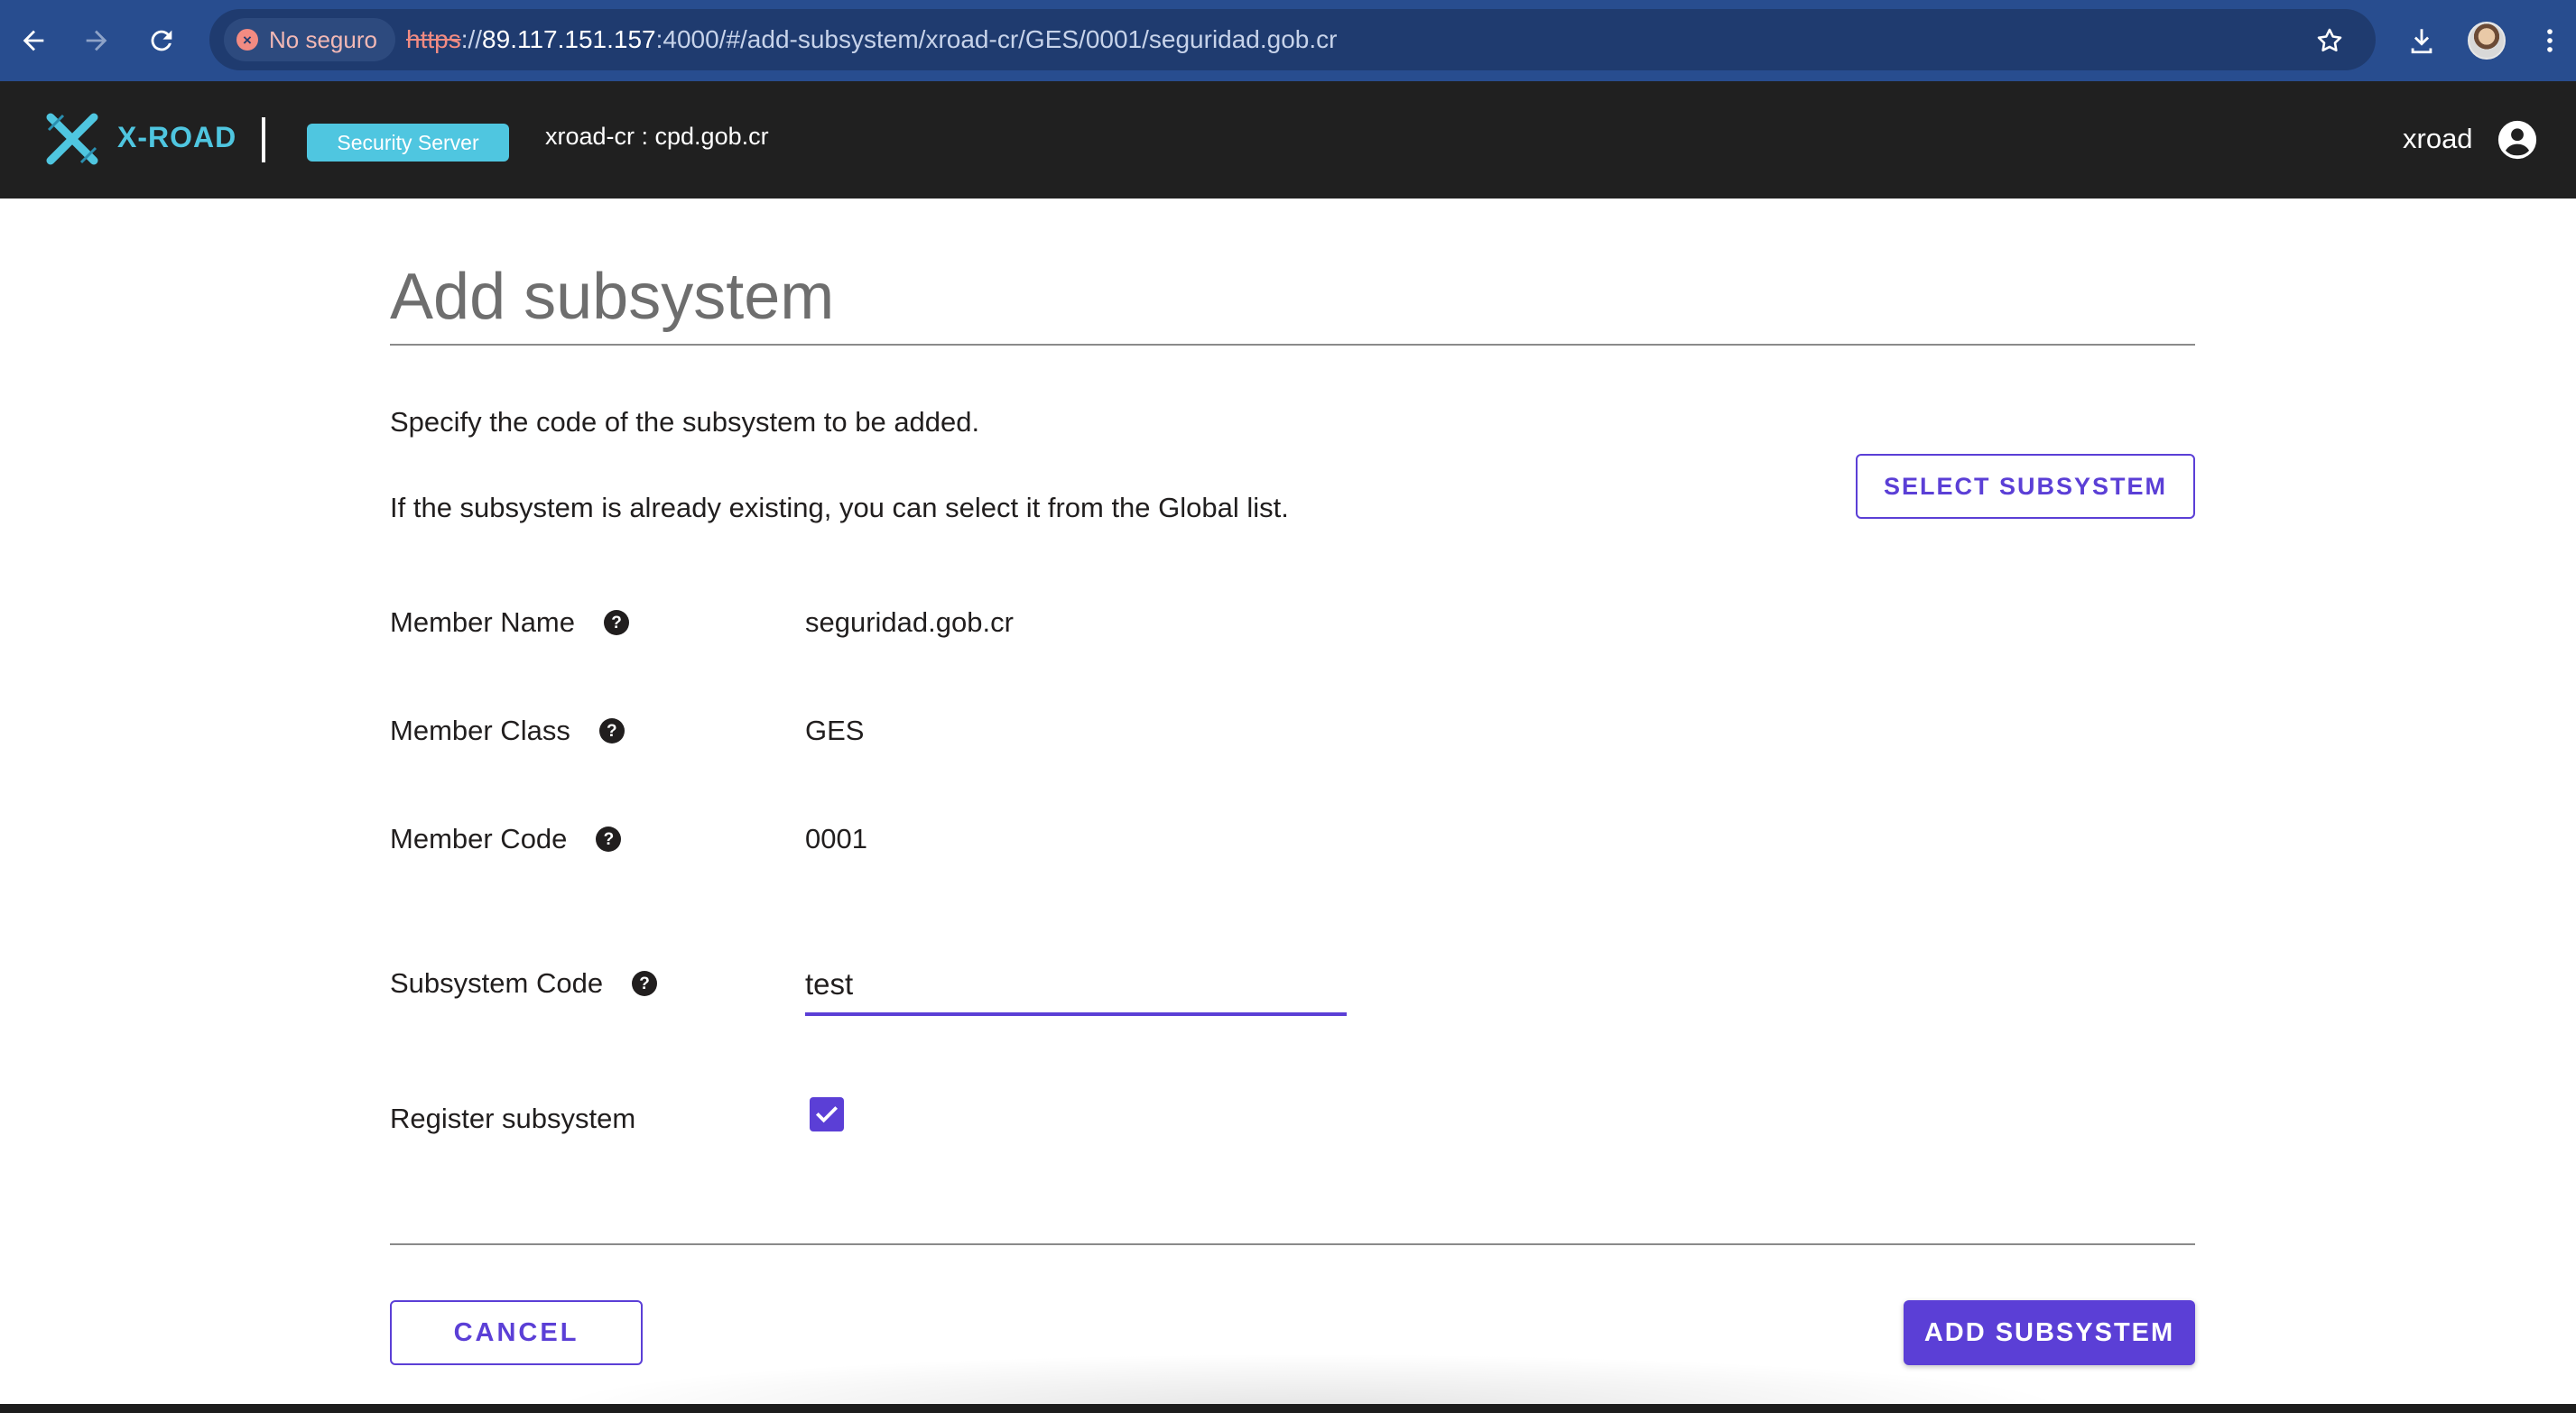  What do you see at coordinates (2517, 140) in the screenshot?
I see `account-circle-icon` at bounding box center [2517, 140].